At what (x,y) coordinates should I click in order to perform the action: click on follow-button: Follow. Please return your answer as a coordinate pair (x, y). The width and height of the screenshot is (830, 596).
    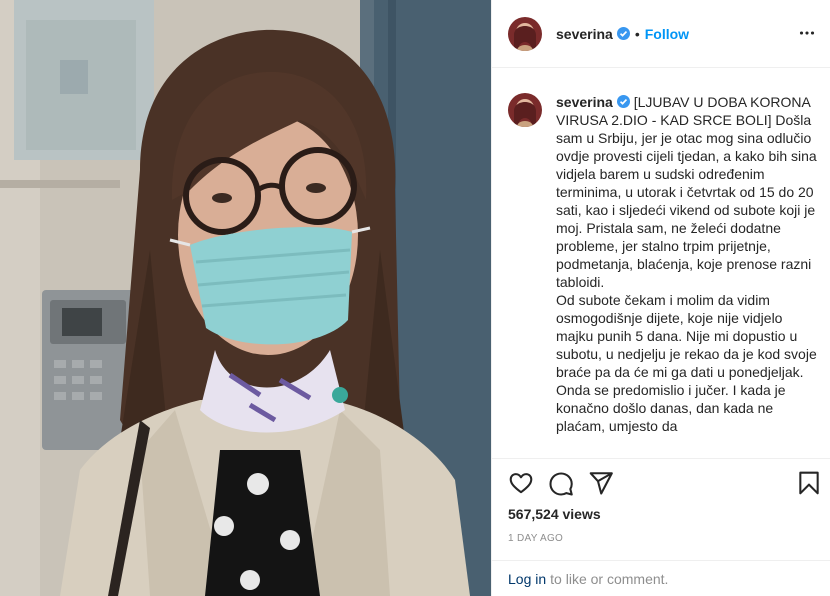
    Looking at the image, I should click on (667, 34).